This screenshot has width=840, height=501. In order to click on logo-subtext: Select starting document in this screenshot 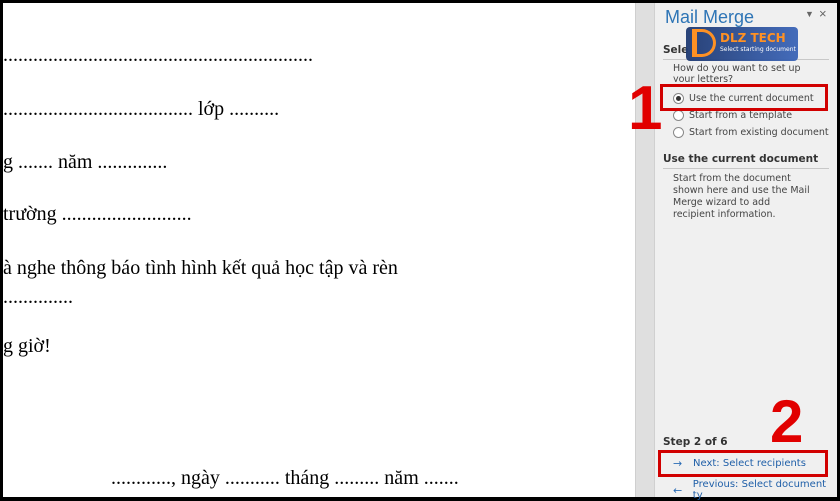, I will do `click(758, 49)`.